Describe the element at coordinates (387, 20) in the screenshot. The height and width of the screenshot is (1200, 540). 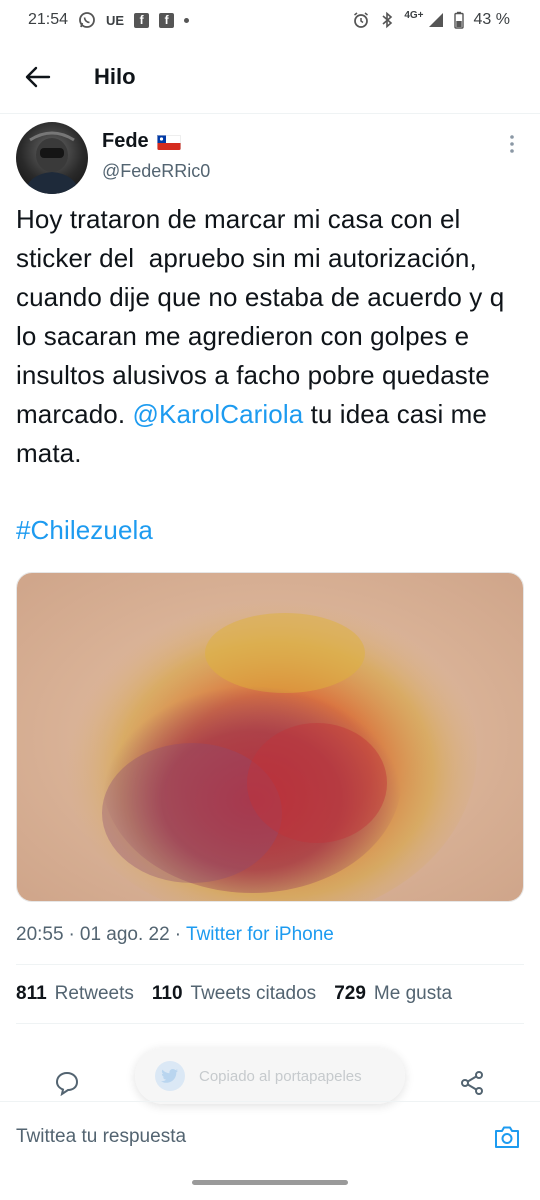
I see `bluetooth-icon` at that location.